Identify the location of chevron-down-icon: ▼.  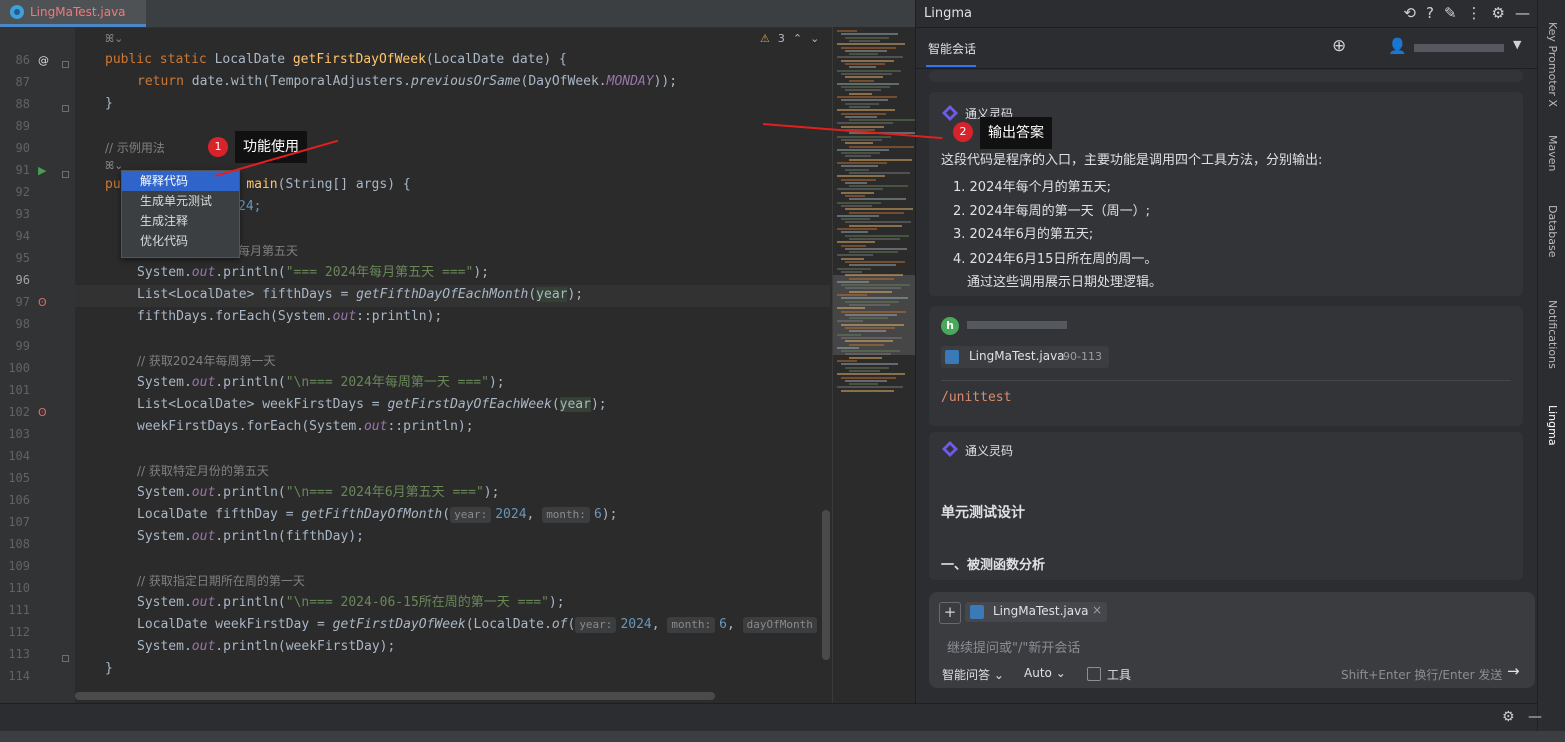
(1517, 44).